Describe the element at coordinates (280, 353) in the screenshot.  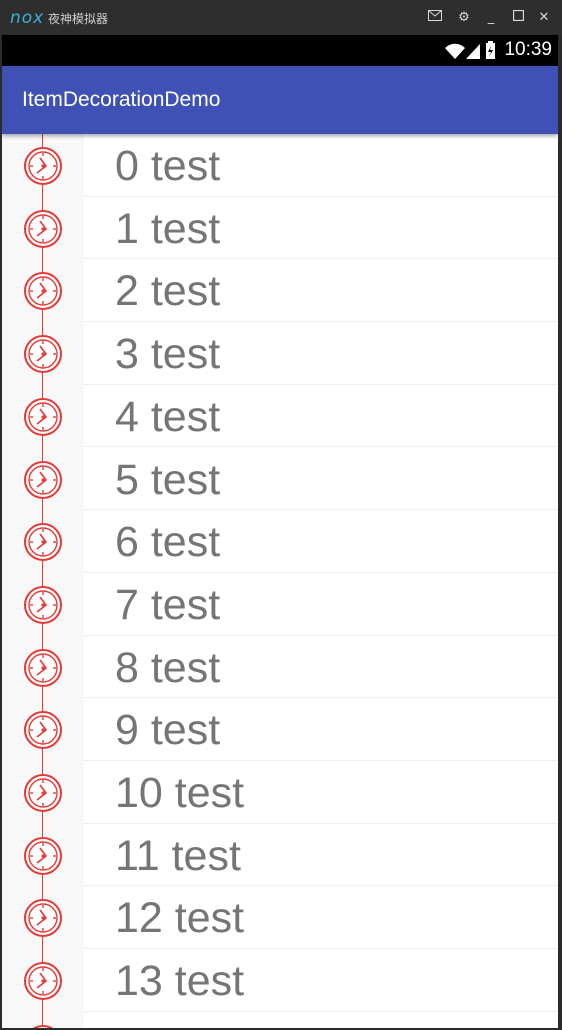
I see `list-item: 3 test` at that location.